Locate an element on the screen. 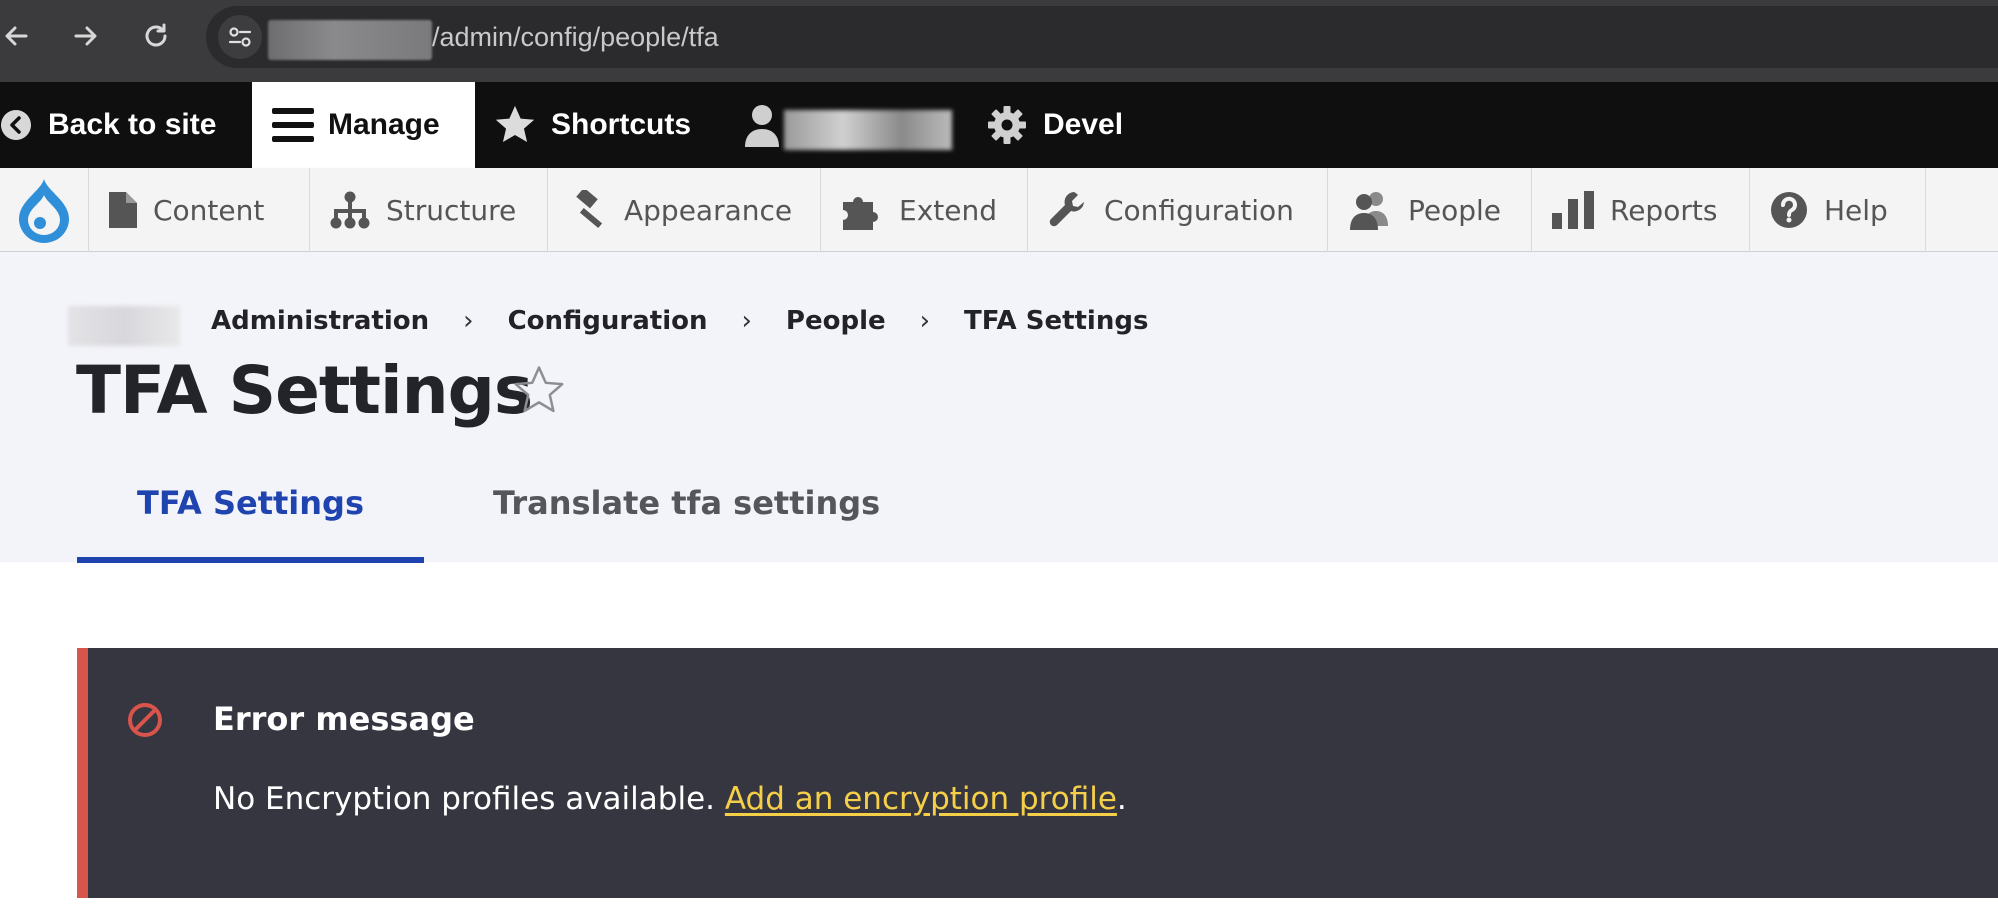 Image resolution: width=1998 pixels, height=908 pixels. site-info-icon is located at coordinates (240, 37).